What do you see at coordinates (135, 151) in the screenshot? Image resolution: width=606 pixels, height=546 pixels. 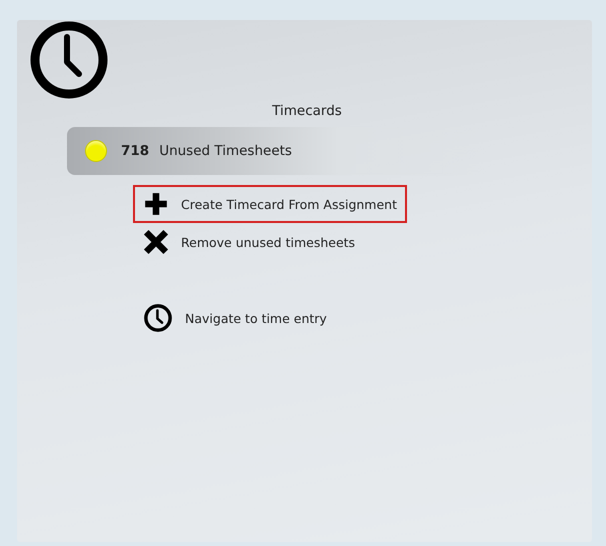 I see `status-count: 718` at bounding box center [135, 151].